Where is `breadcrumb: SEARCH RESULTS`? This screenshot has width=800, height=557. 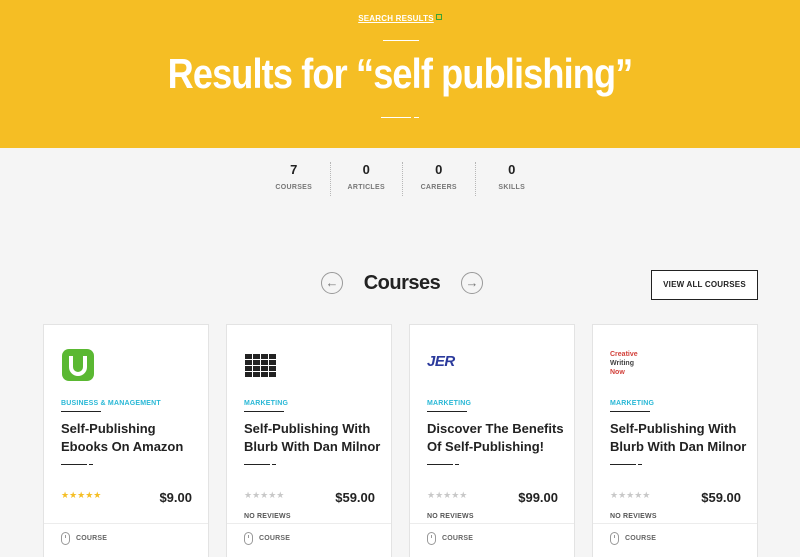
breadcrumb: SEARCH RESULTS is located at coordinates (400, 18).